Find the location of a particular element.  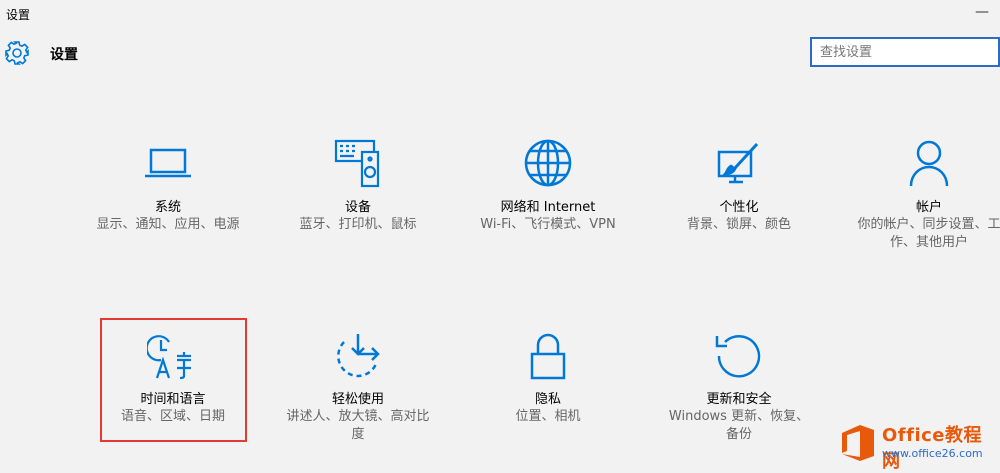

tile-personalization-label: 个性化 is located at coordinates (739, 207).